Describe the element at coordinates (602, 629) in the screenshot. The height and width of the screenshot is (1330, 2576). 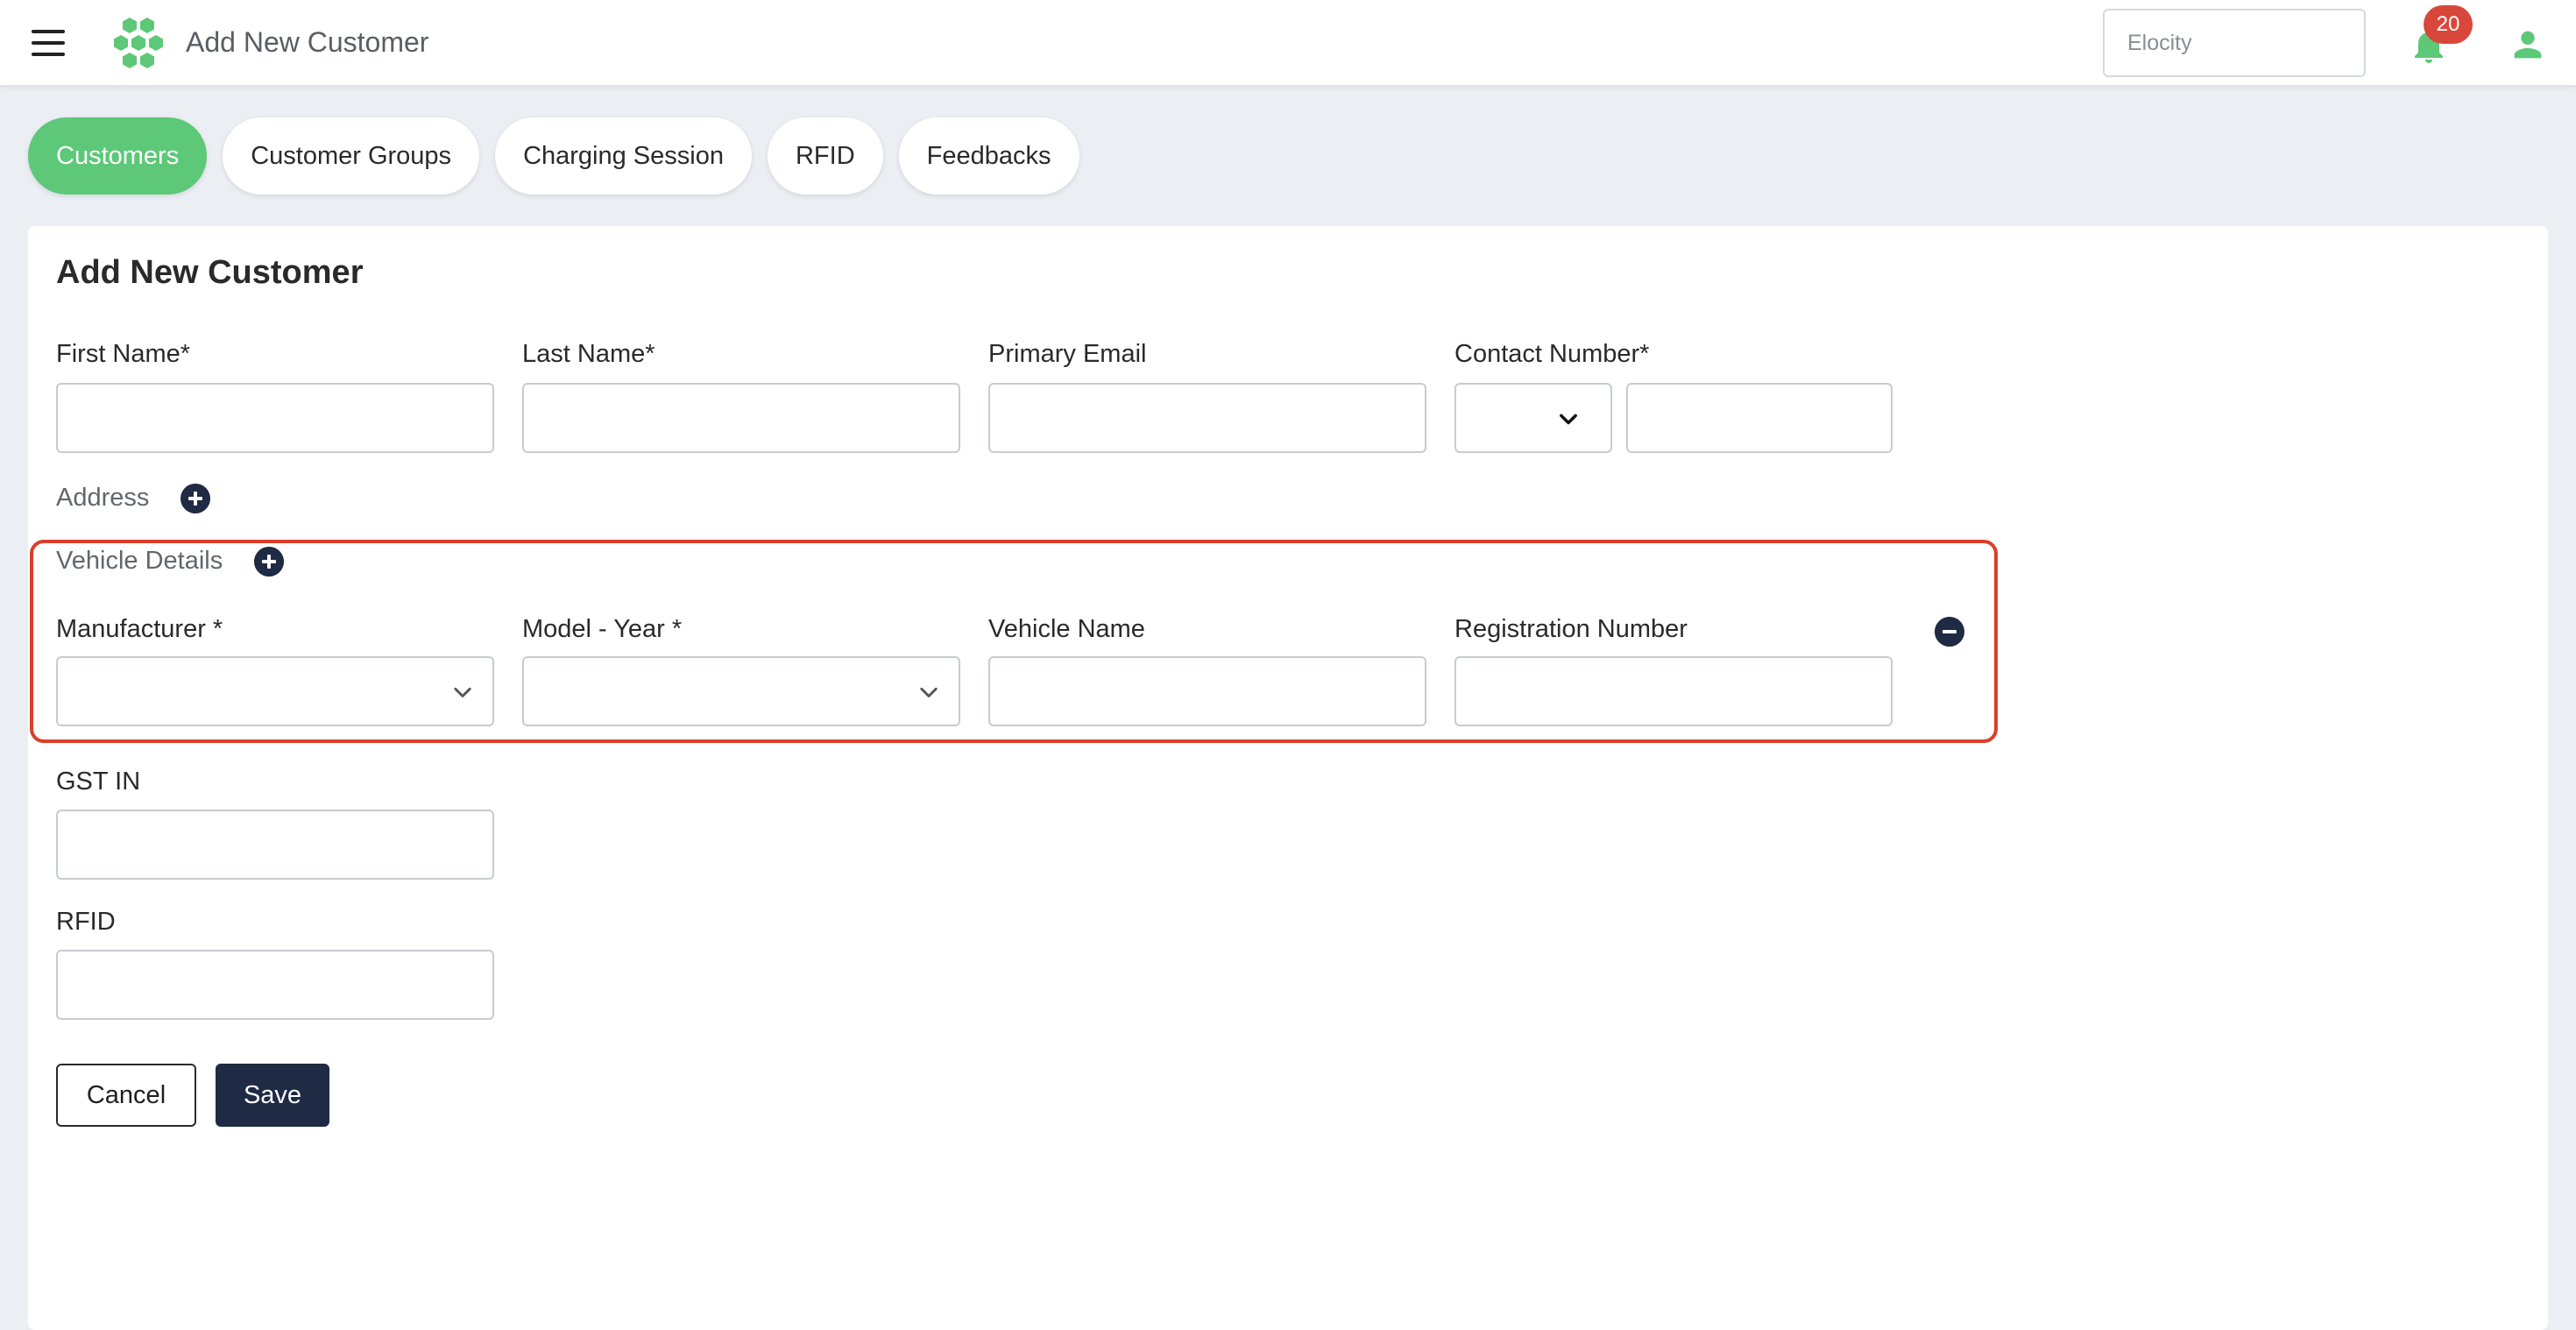
I see `model-year-label: Model - Year *` at that location.